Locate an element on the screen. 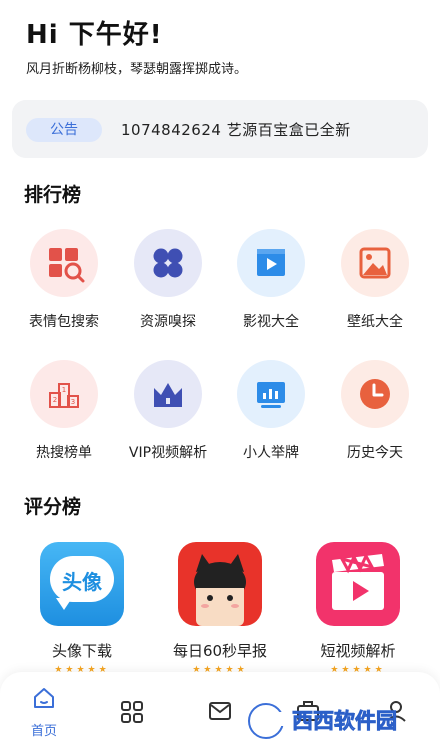 The width and height of the screenshot is (440, 753). rating-section-title: 评分榜 is located at coordinates (53, 507).